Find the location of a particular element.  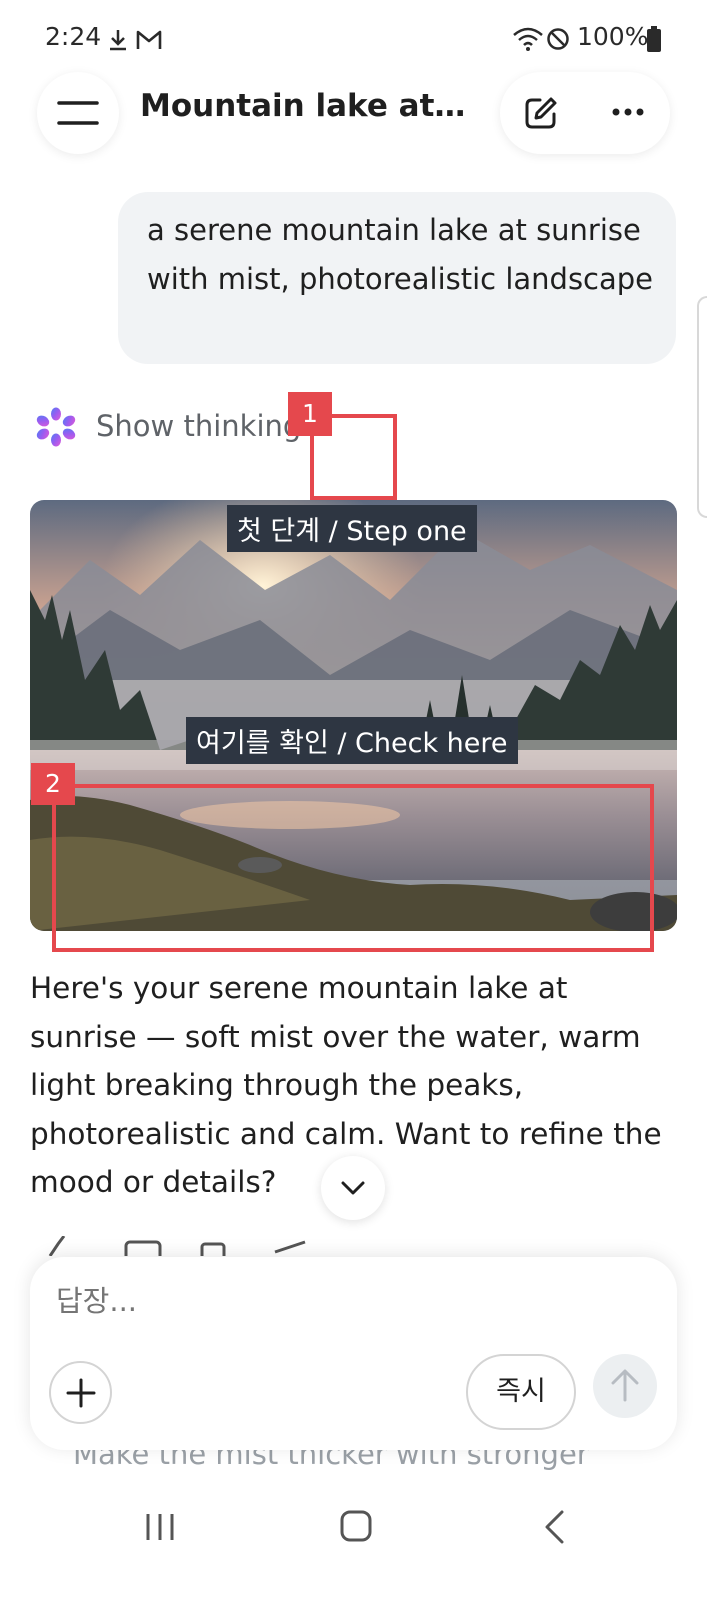

scroll-to-bottom-button is located at coordinates (353, 1188).